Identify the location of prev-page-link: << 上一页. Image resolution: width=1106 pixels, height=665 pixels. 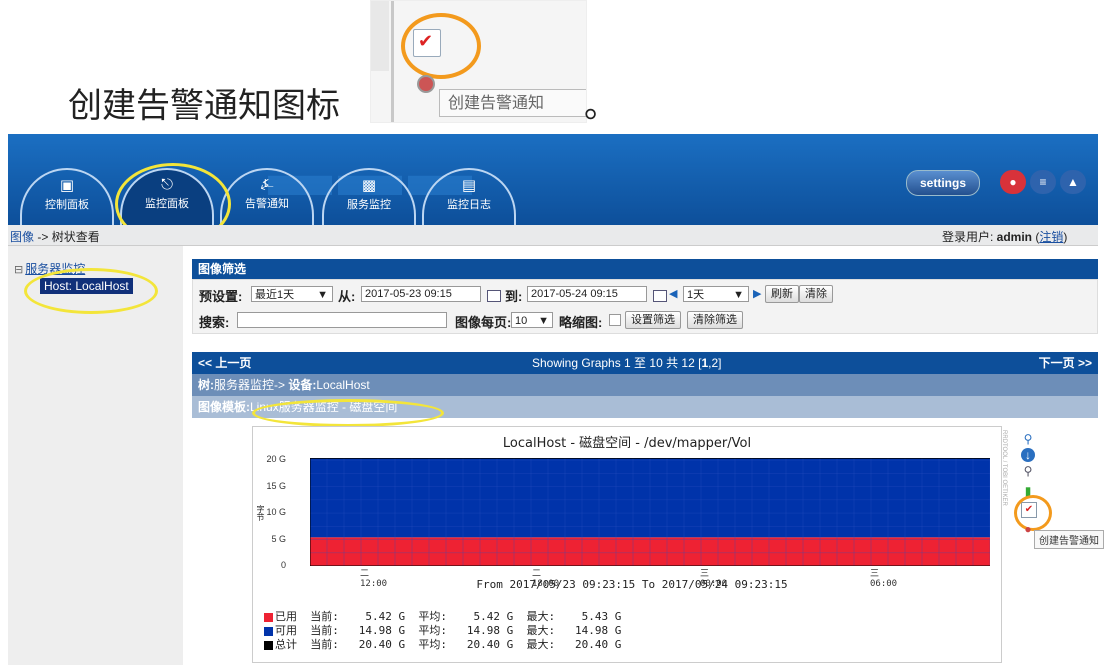
(224, 363).